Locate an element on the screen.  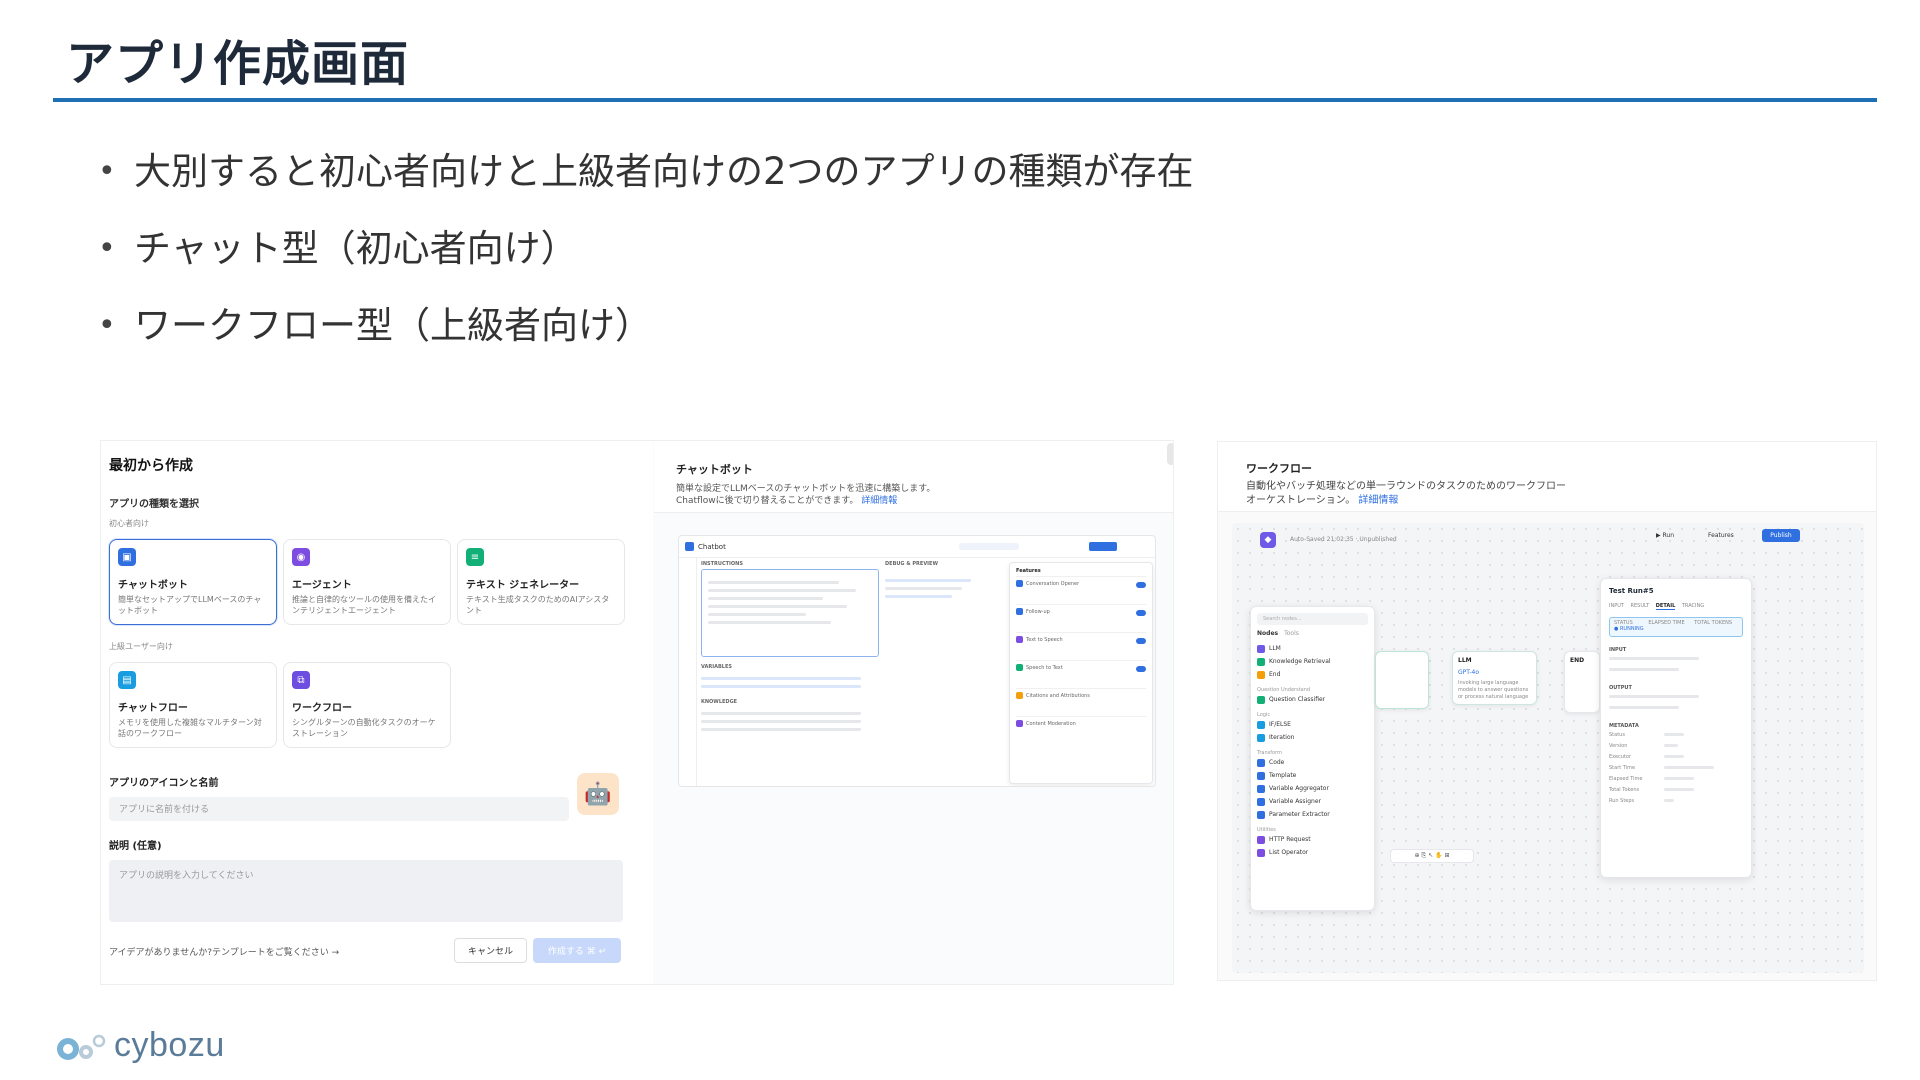
feature-item: Citations and Attributions is located at coordinates (1081, 702).